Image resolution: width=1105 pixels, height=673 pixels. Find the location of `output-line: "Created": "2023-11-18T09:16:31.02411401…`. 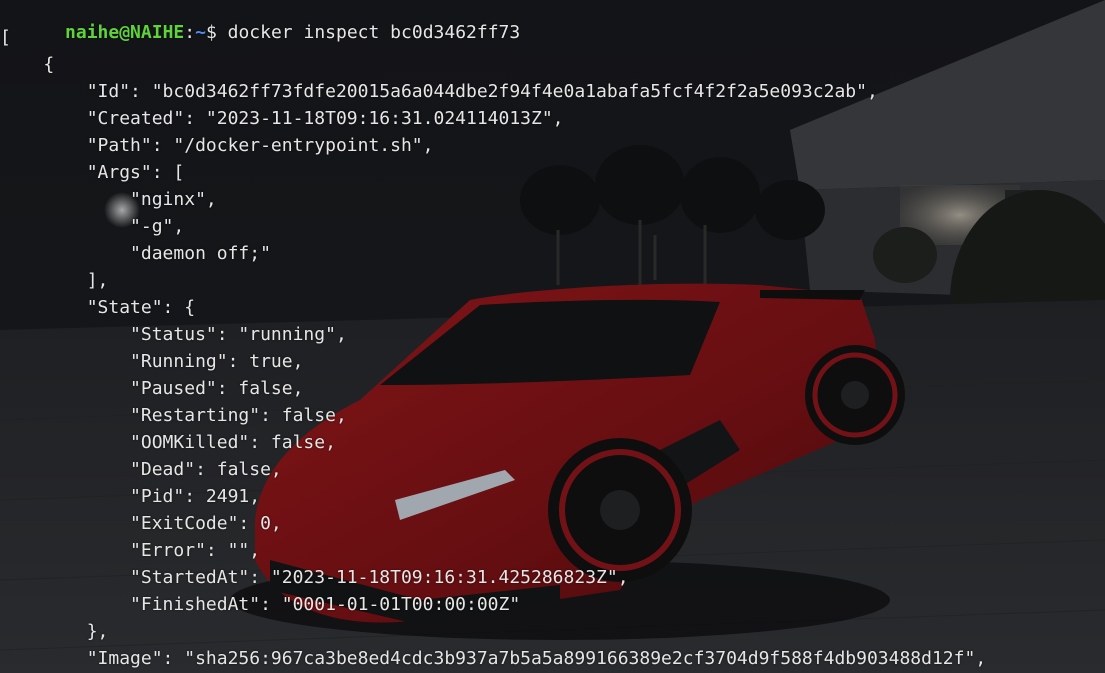

output-line: "Created": "2023-11-18T09:16:31.02411401… is located at coordinates (282, 118).